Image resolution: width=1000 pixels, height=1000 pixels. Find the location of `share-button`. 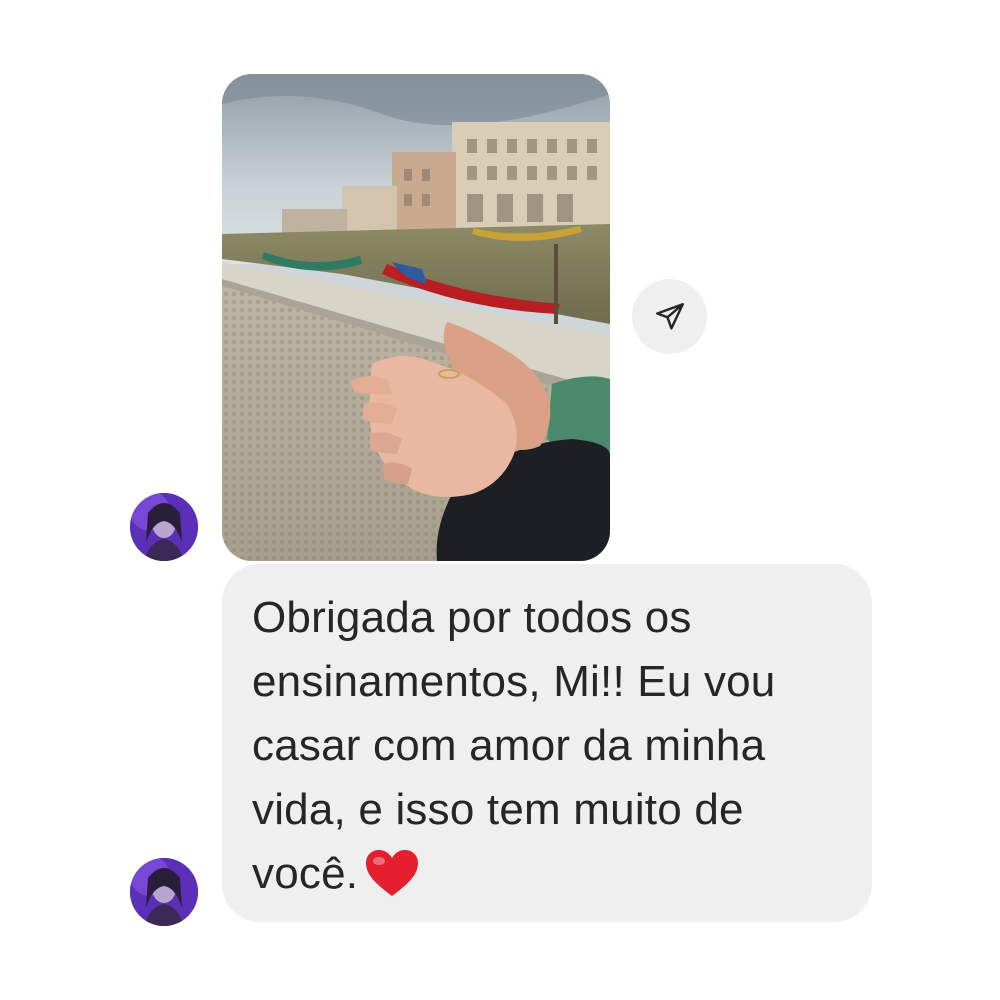

share-button is located at coordinates (669, 316).